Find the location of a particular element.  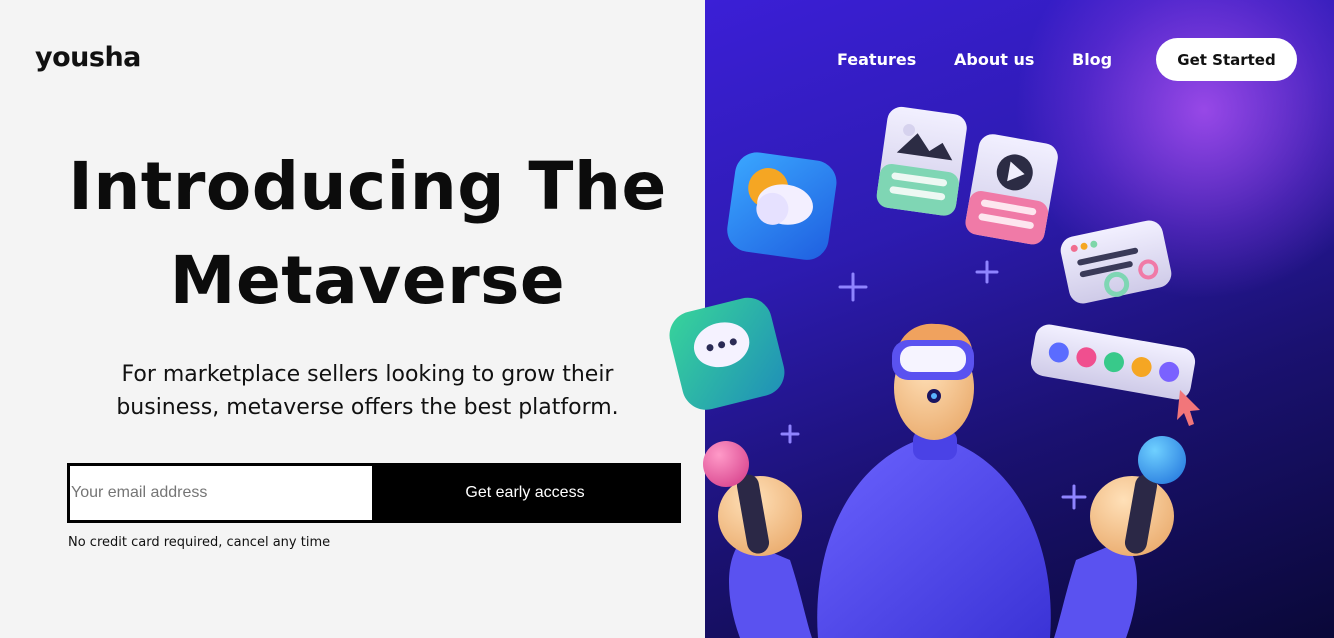

top-nav: Features About us Blog Get Started is located at coordinates (667, 60).